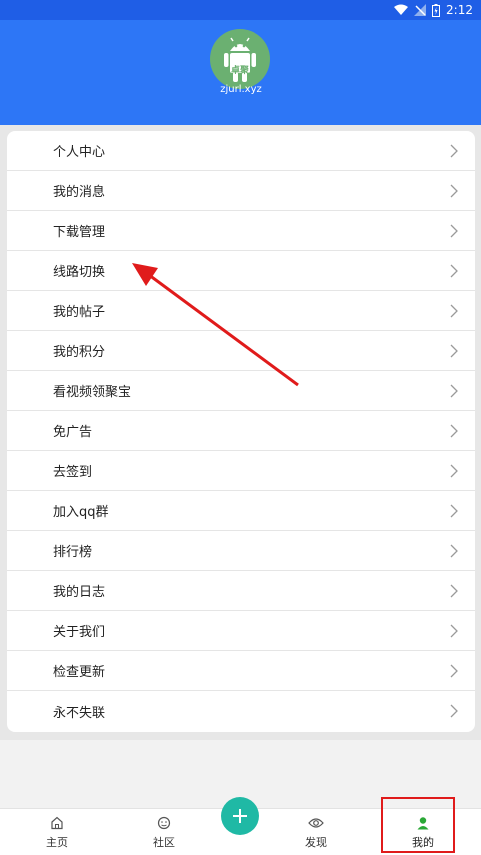 The image size is (481, 855). I want to click on menu-item-download-manager: 下载管理, so click(241, 231).